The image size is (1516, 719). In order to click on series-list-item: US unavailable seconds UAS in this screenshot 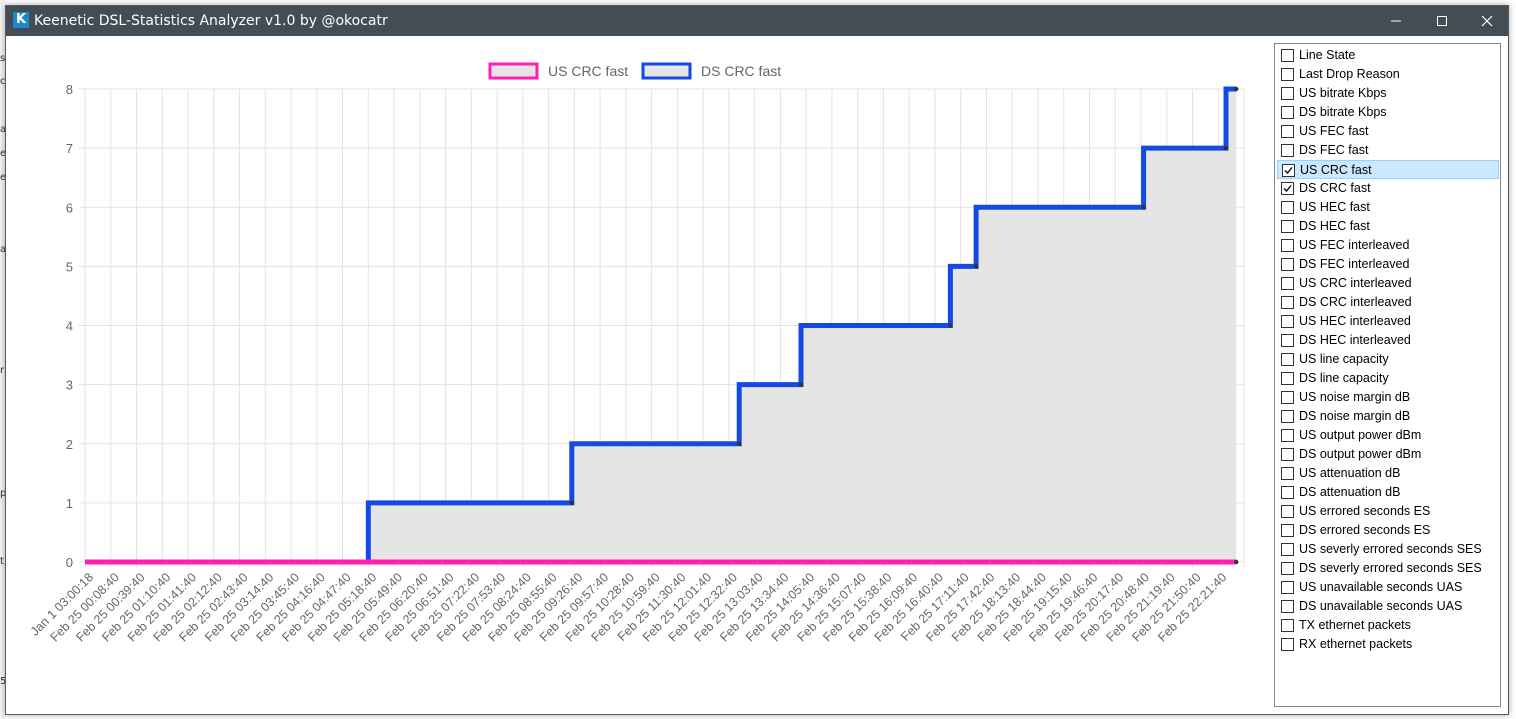, I will do `click(1388, 587)`.